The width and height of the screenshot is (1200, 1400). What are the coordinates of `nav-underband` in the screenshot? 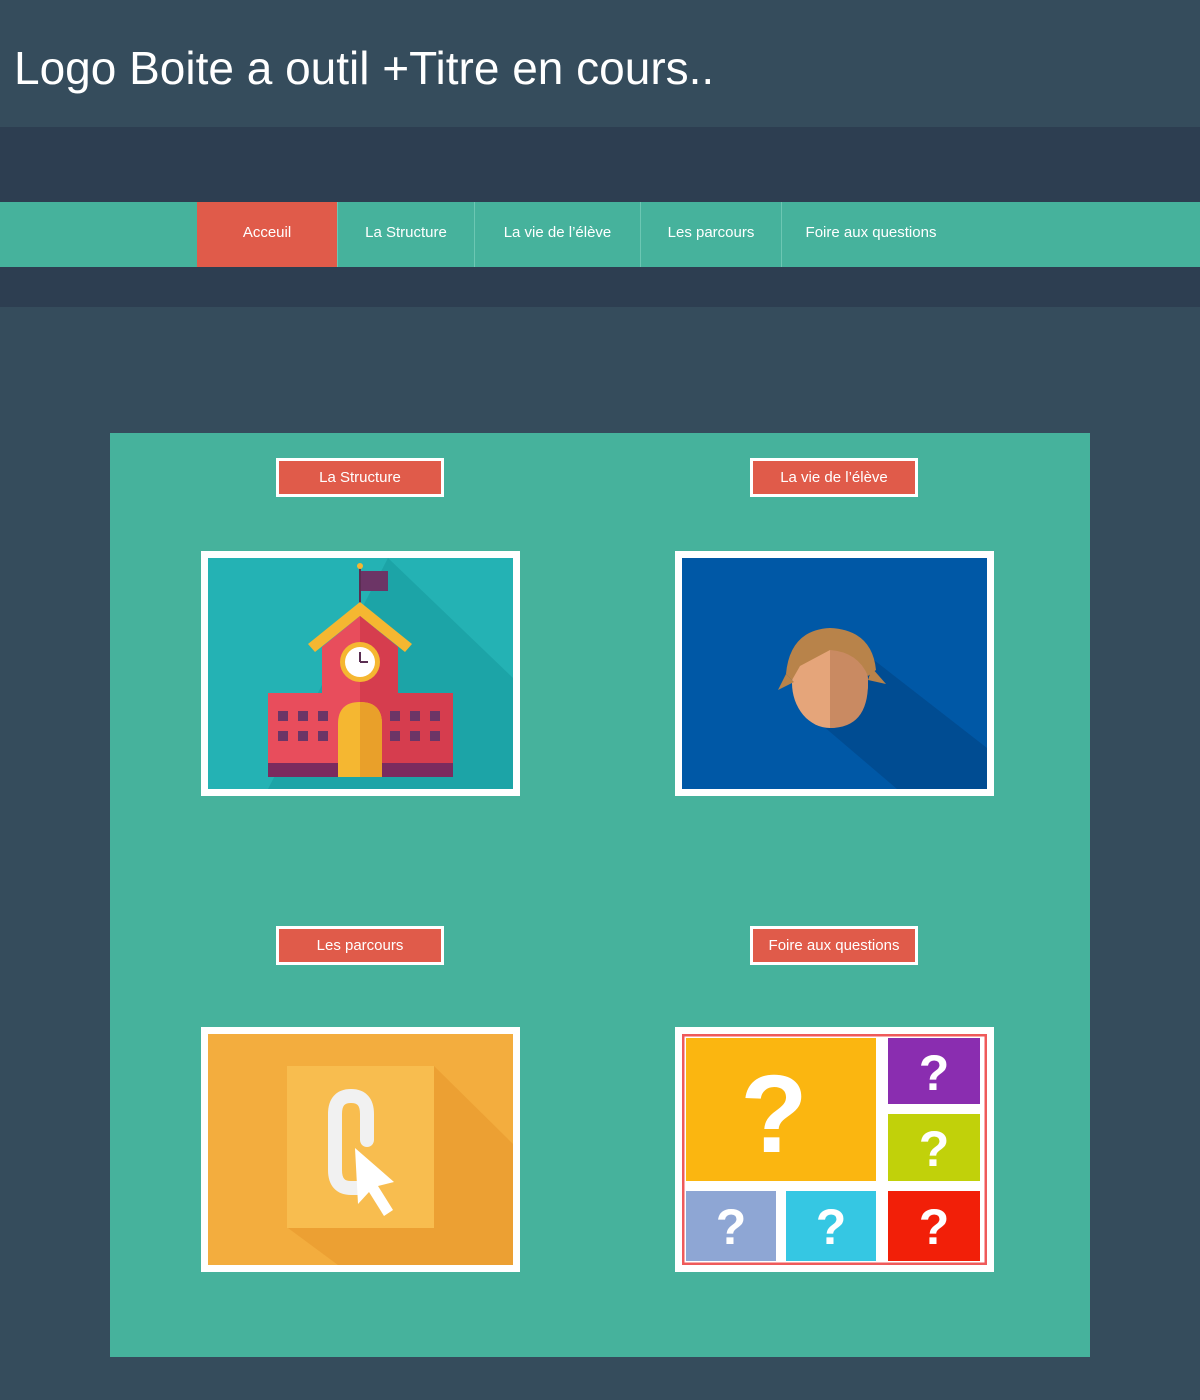 It's located at (600, 287).